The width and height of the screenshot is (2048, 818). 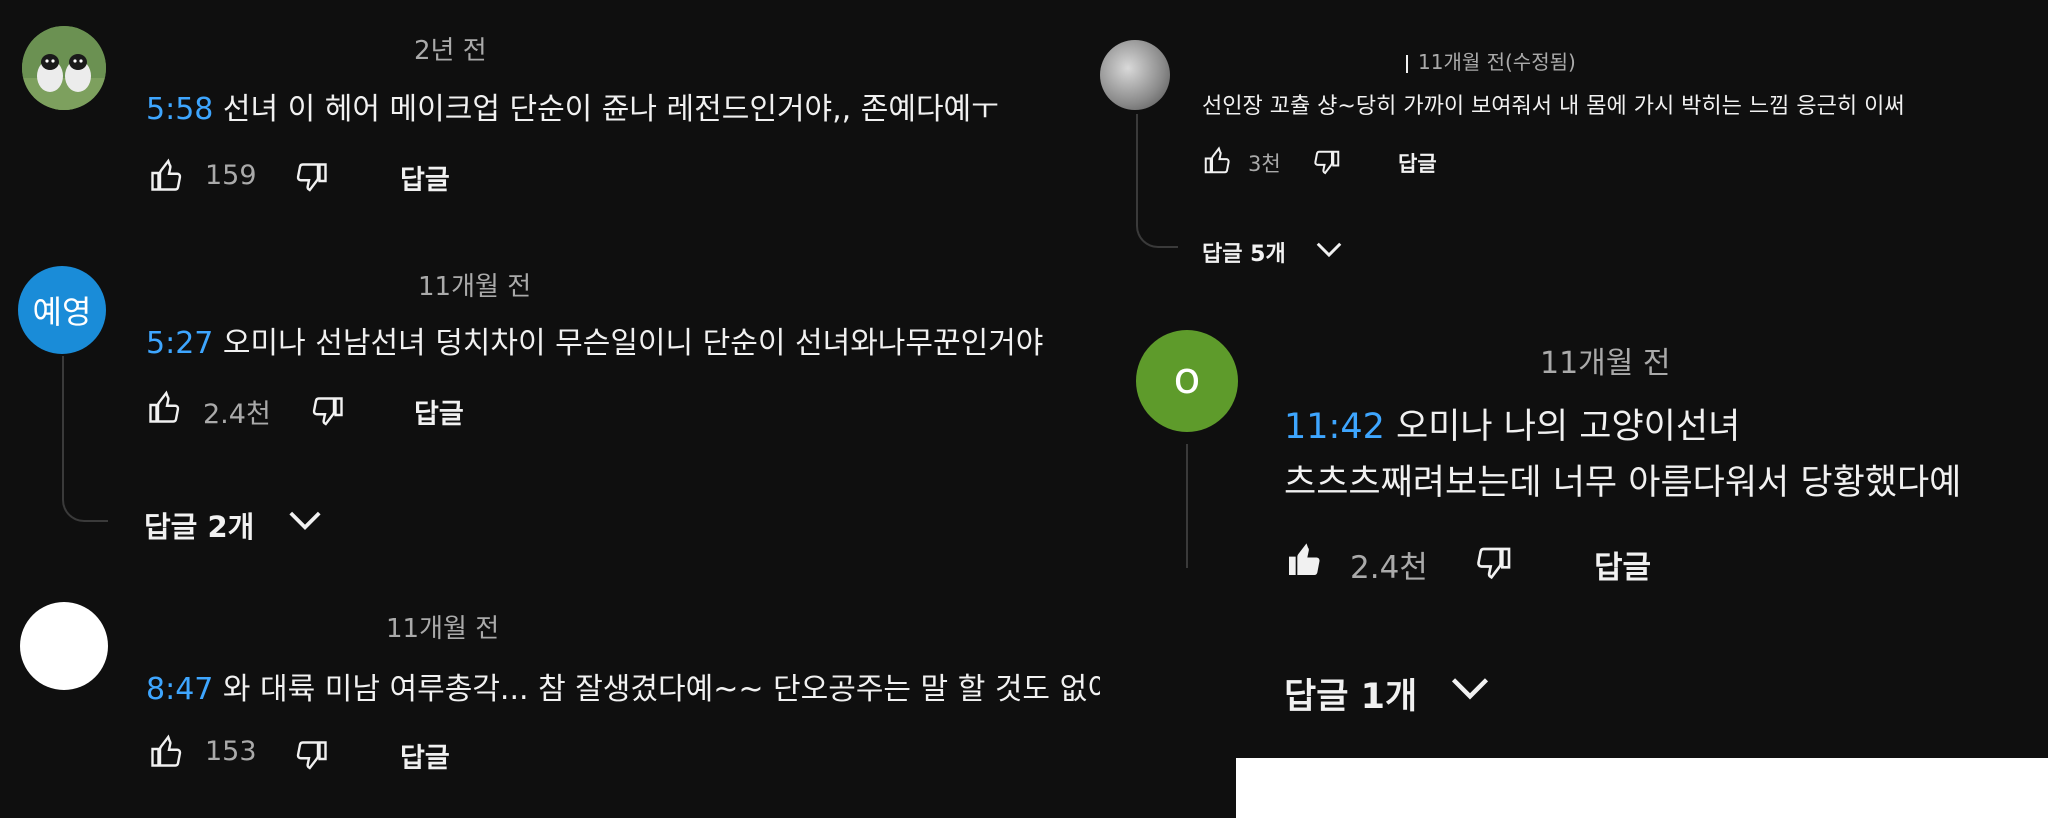 What do you see at coordinates (231, 175) in the screenshot?
I see `like-count: 159` at bounding box center [231, 175].